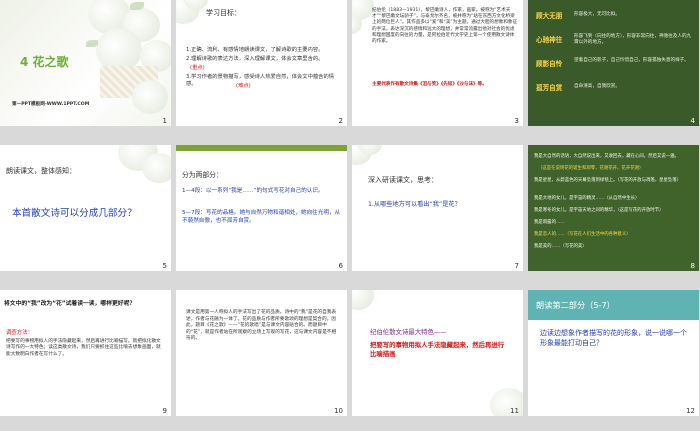  What do you see at coordinates (514, 411) in the screenshot?
I see `slide-number: 11` at bounding box center [514, 411].